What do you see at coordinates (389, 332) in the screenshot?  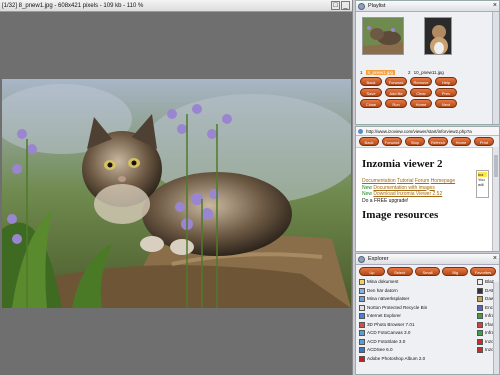 I see `list-item-label: ACD FotoCanvas 3.0` at bounding box center [389, 332].